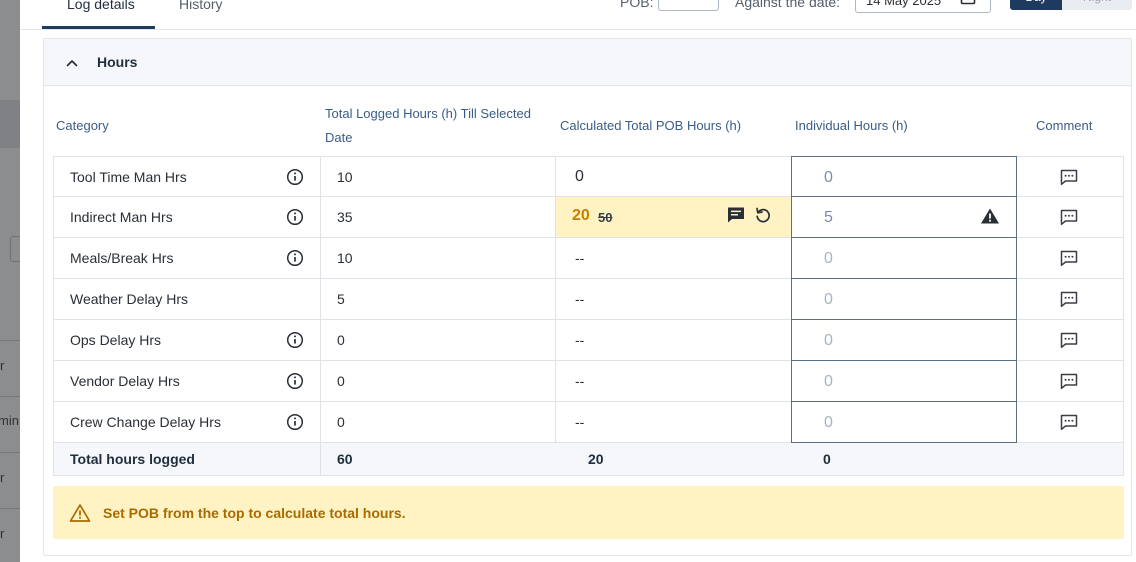 This screenshot has height=562, width=1136. Describe the element at coordinates (588, 340) in the screenshot. I see `table-row: Ops Delay Hrs 0 -- 0` at that location.